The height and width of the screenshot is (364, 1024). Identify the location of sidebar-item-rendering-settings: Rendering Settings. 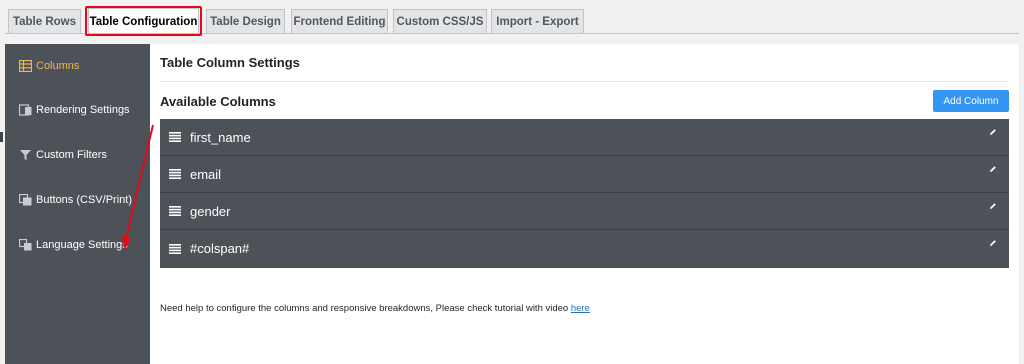
(74, 110).